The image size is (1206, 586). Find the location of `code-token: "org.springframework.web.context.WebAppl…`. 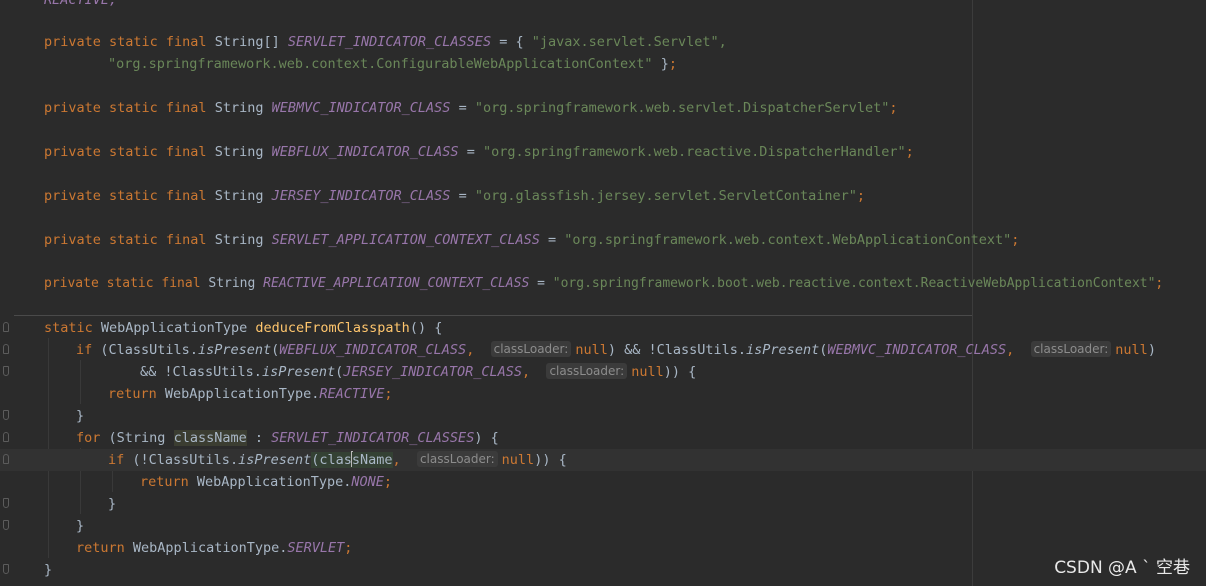

code-token: "org.springframework.web.context.WebAppl… is located at coordinates (788, 240).